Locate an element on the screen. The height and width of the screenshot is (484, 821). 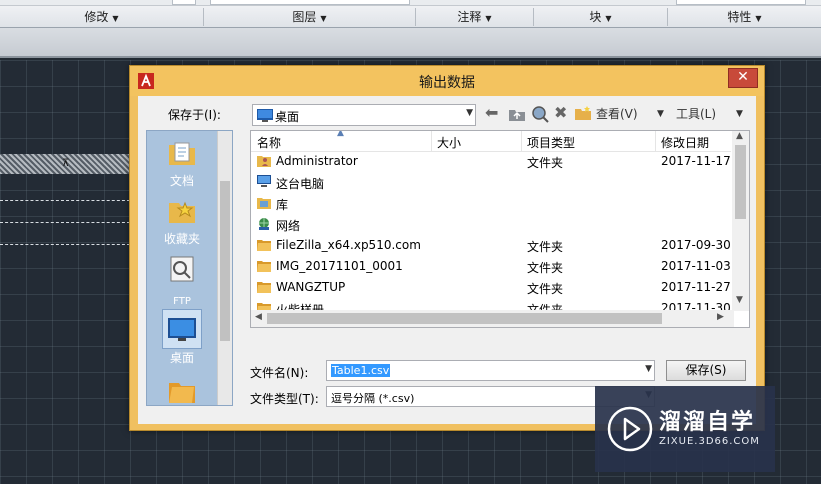
crosshair-marker: ⊼ is located at coordinates (66, 163).